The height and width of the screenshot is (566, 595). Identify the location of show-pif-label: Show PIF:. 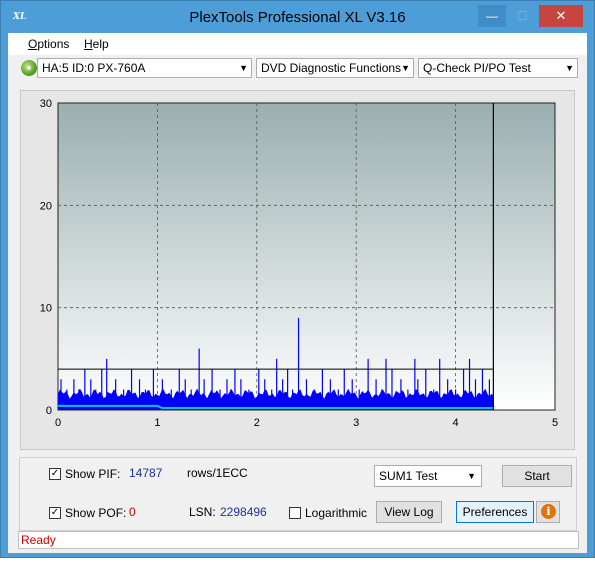
(93, 474).